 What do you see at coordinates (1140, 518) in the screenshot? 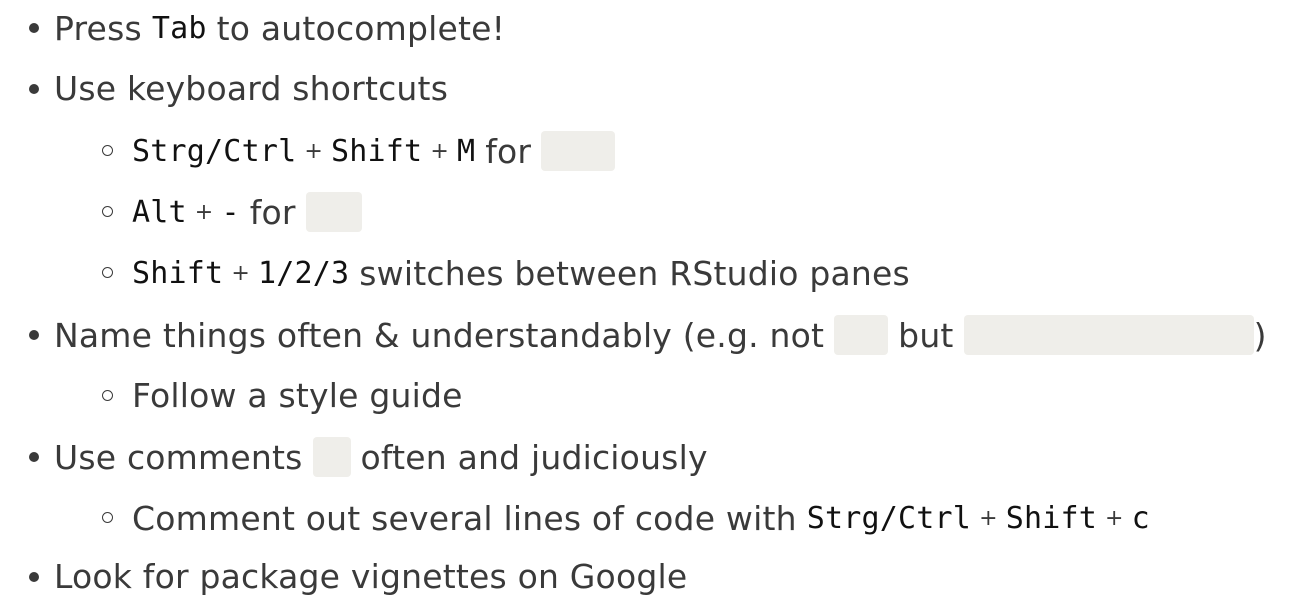
I see `shortcut-key: c` at bounding box center [1140, 518].